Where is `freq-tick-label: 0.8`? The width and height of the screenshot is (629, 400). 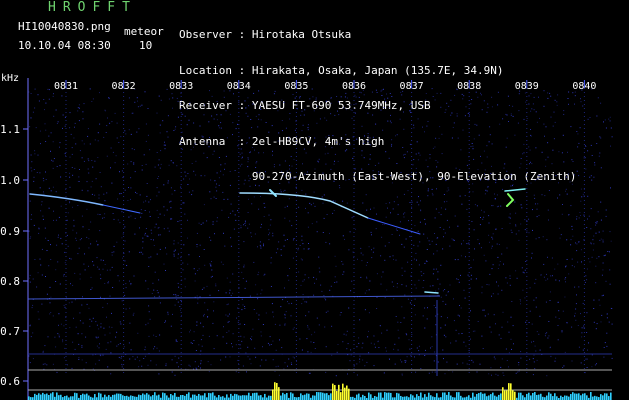
freq-tick-label: 0.8 is located at coordinates (10, 281).